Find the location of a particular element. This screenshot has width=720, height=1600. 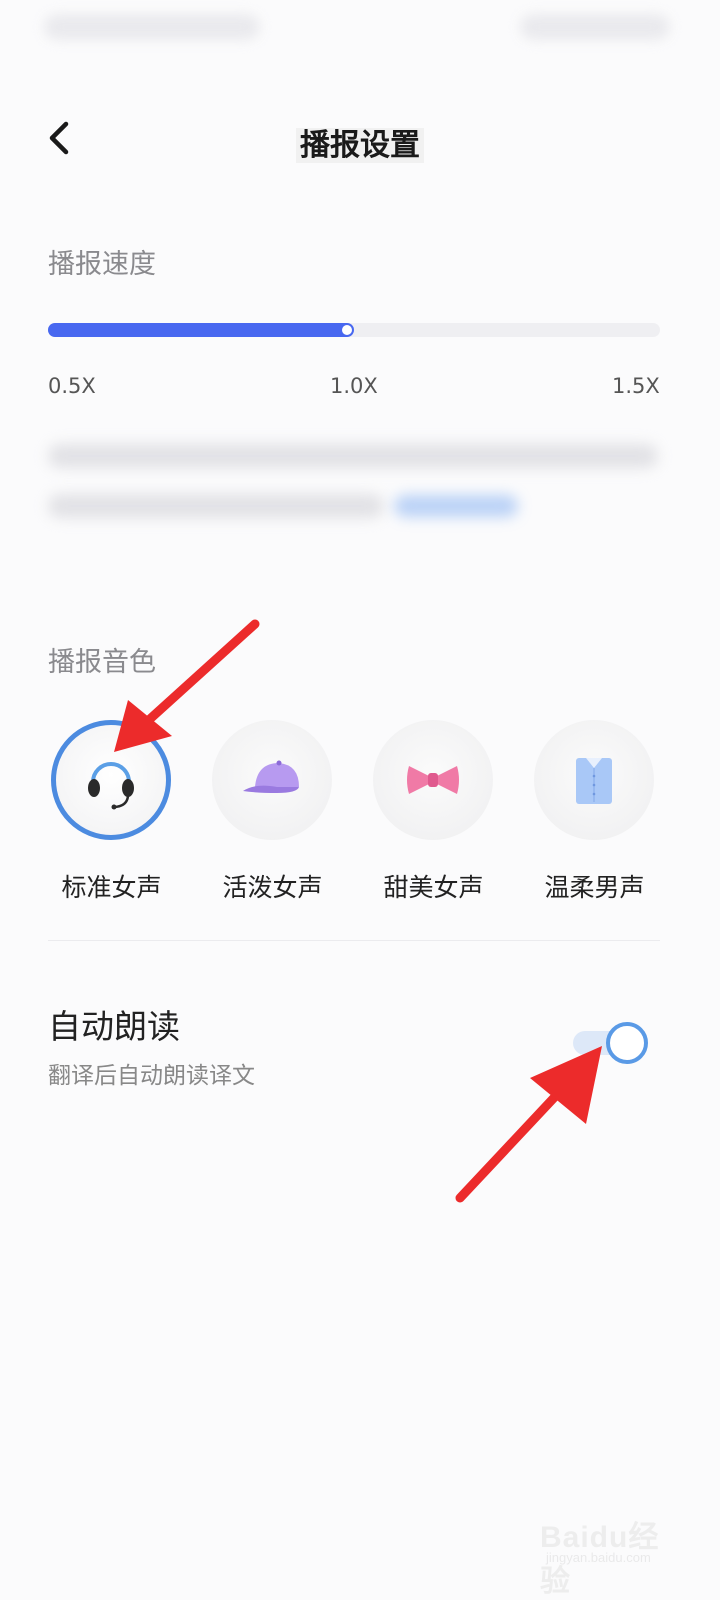

speed-slider-thumb is located at coordinates (347, 330).